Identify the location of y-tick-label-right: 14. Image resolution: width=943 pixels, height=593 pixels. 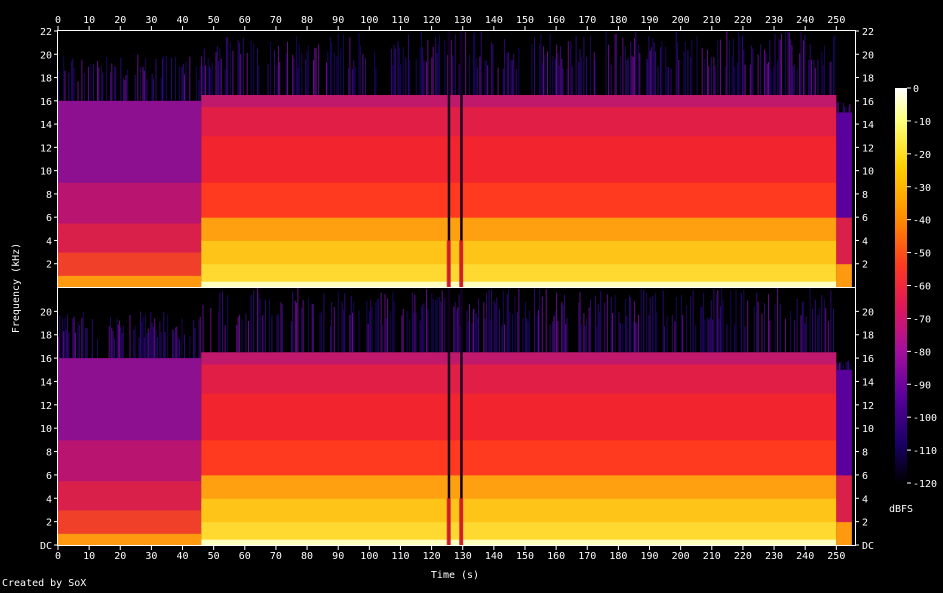
(868, 125).